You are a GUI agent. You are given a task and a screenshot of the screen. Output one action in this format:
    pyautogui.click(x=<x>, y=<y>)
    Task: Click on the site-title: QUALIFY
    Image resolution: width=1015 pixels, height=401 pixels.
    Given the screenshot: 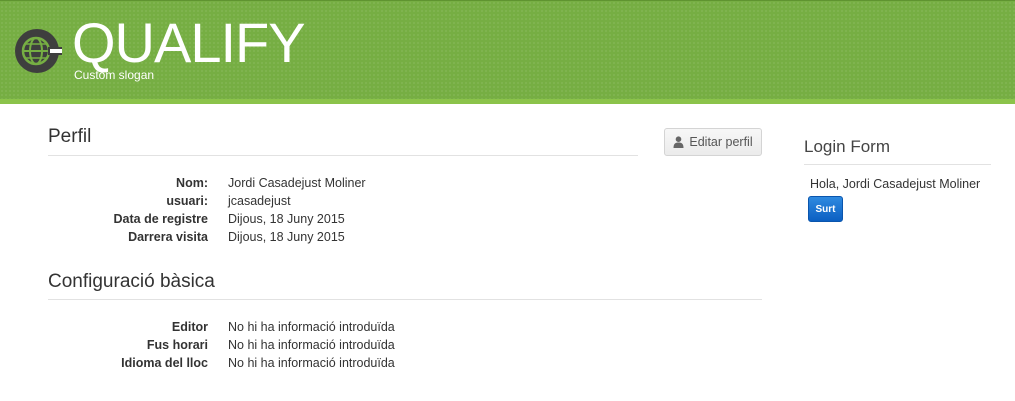 What is the action you would take?
    pyautogui.click(x=189, y=43)
    